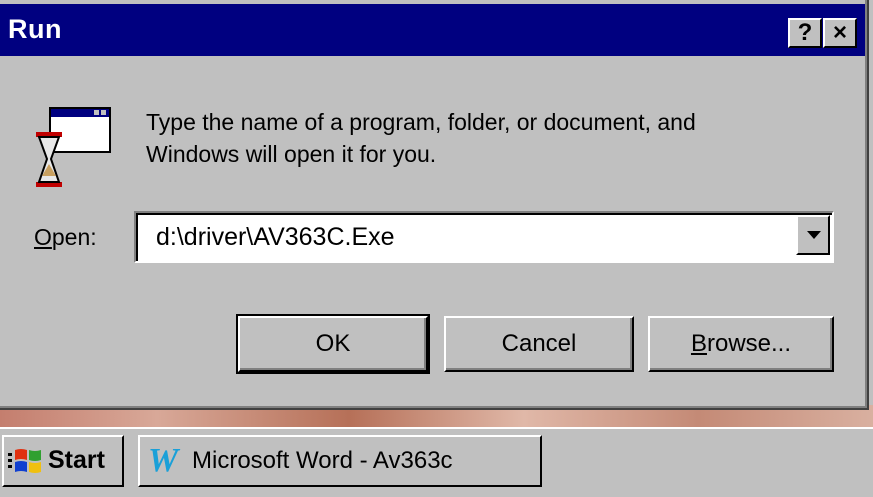 Image resolution: width=873 pixels, height=497 pixels. Describe the element at coordinates (24, 461) in the screenshot. I see `windows-logo-icon` at that location.